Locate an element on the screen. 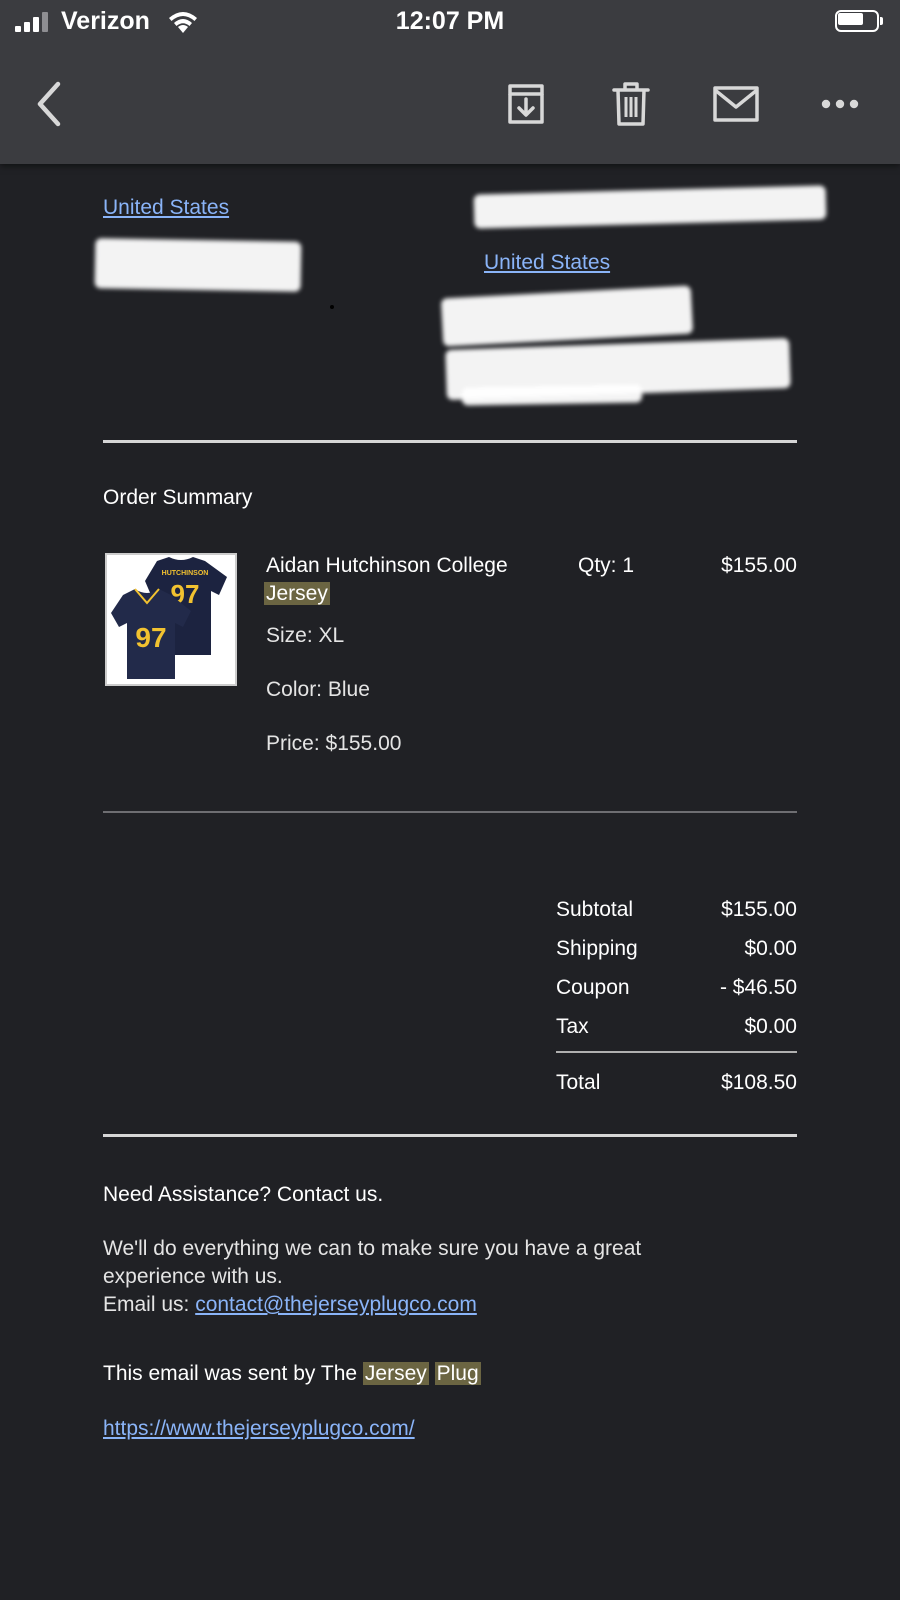  status-time: 12:07 PM is located at coordinates (450, 21).